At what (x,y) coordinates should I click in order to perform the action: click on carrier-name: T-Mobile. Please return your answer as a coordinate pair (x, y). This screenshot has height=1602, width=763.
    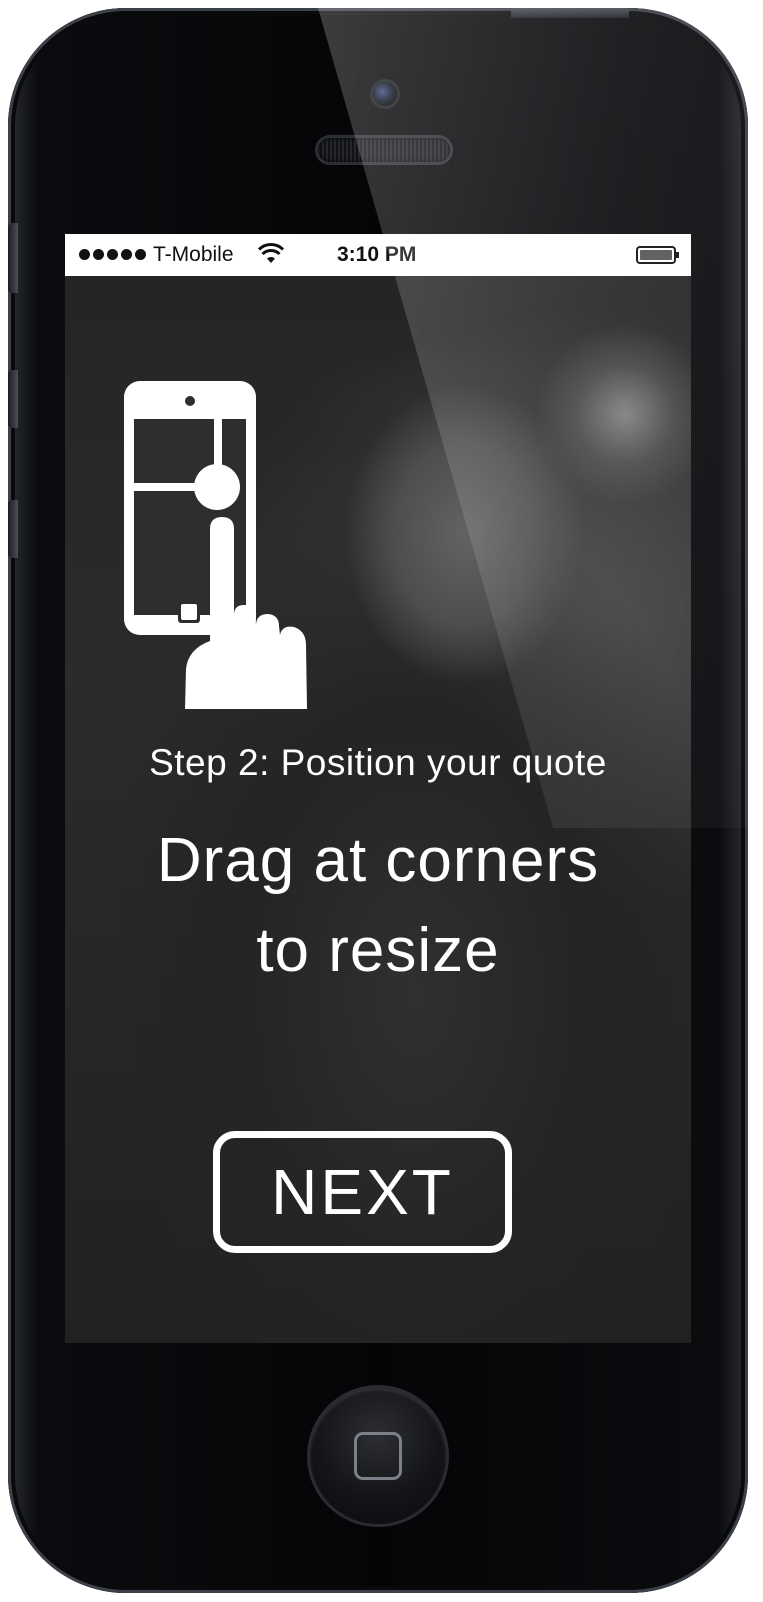
    Looking at the image, I should click on (193, 254).